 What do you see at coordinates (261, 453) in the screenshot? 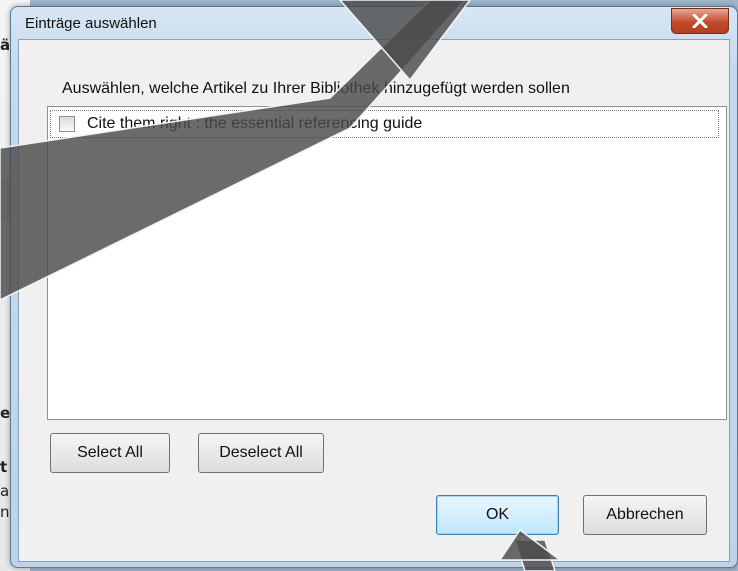
I see `deselect-all-button: Deselect All` at bounding box center [261, 453].